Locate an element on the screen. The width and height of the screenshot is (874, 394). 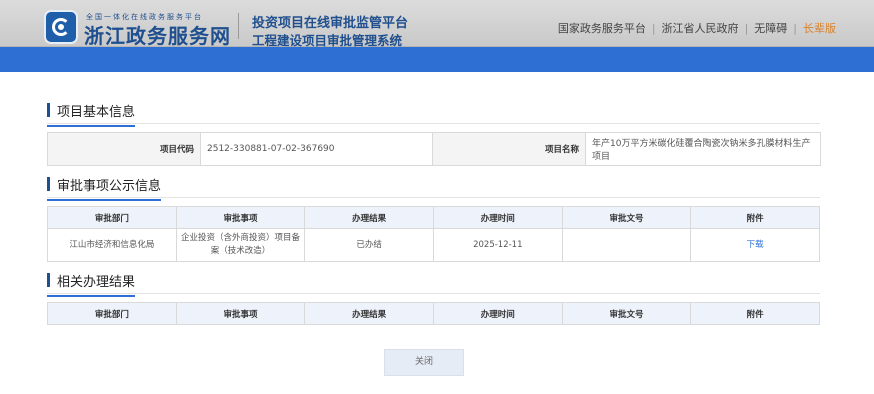
project-code-value: 2512-330881-07-02-367690 is located at coordinates (316, 149).